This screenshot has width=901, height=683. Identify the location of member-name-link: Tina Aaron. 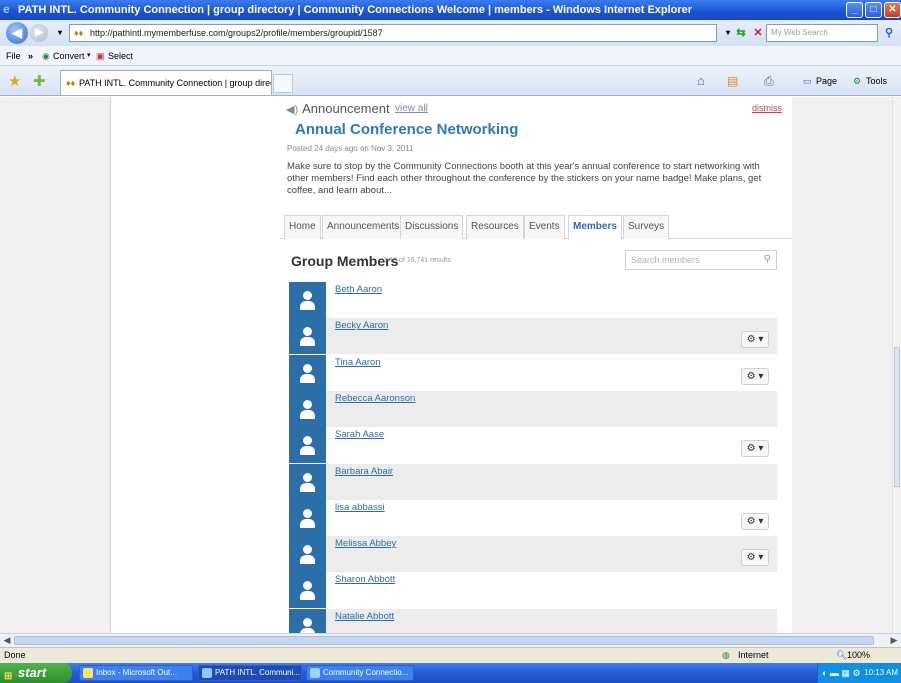
(358, 362).